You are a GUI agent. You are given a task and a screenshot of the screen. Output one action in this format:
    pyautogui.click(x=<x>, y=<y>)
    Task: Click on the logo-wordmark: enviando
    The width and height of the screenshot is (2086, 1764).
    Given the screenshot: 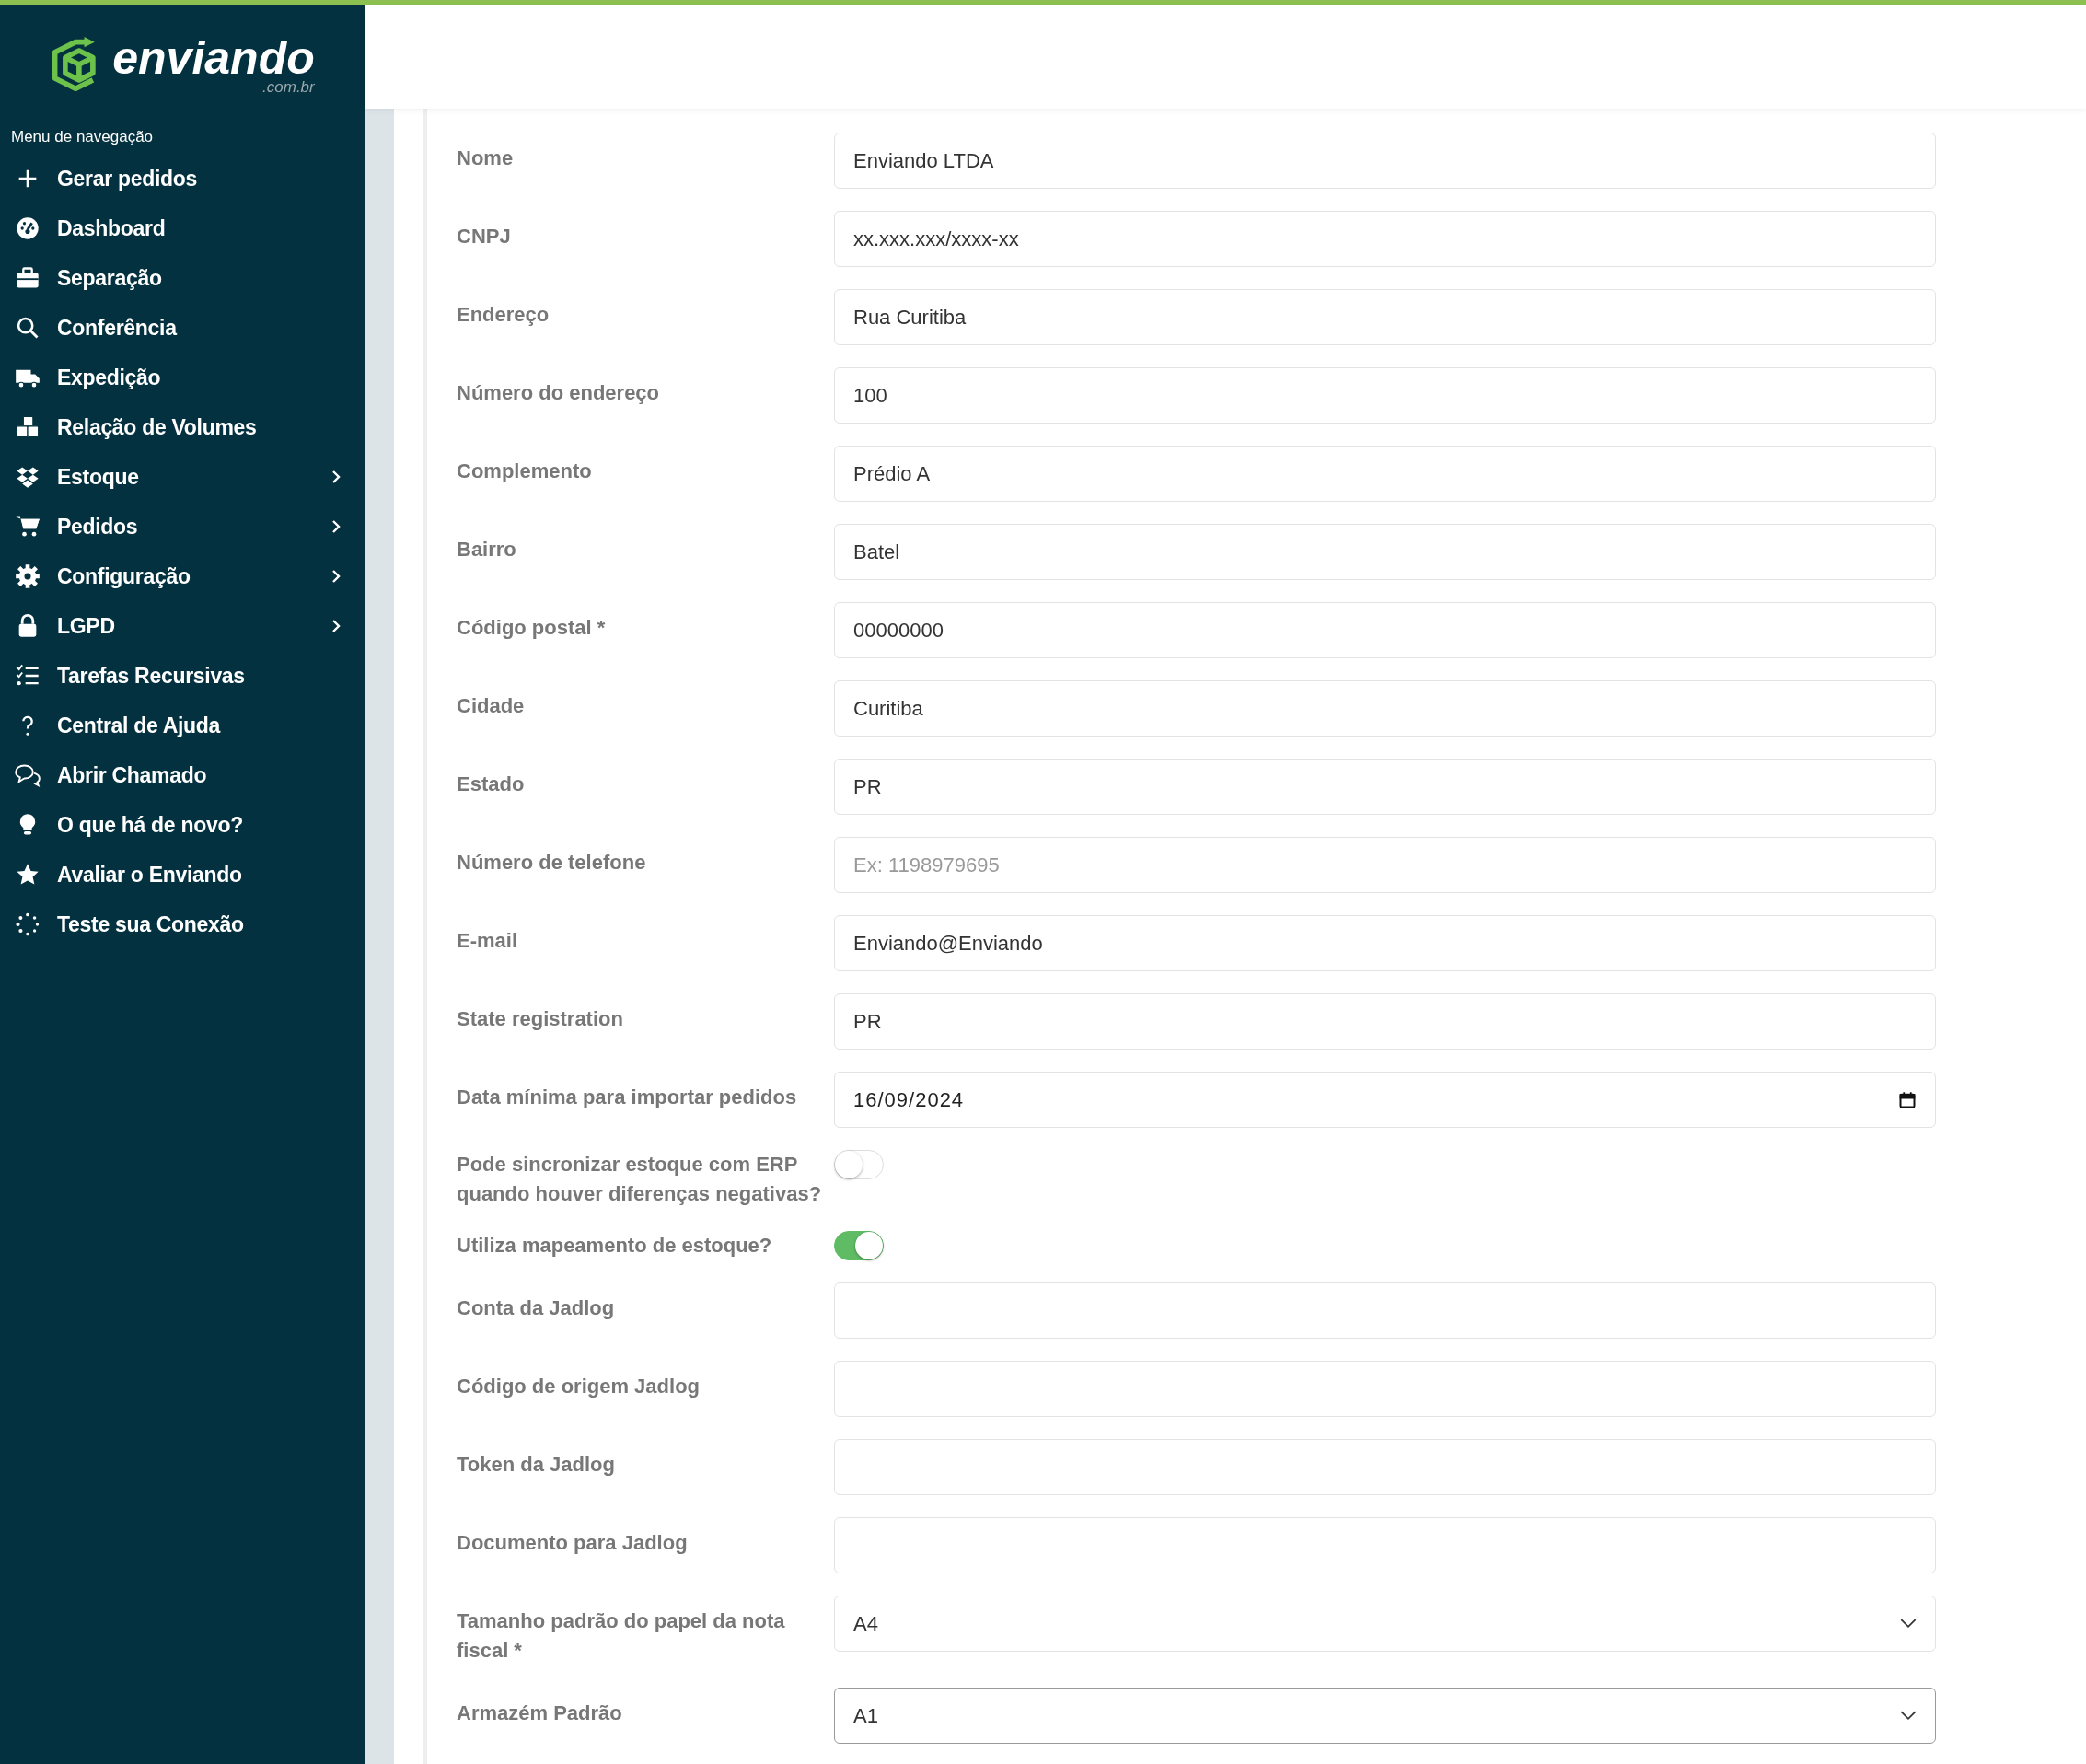 What is the action you would take?
    pyautogui.click(x=213, y=57)
    